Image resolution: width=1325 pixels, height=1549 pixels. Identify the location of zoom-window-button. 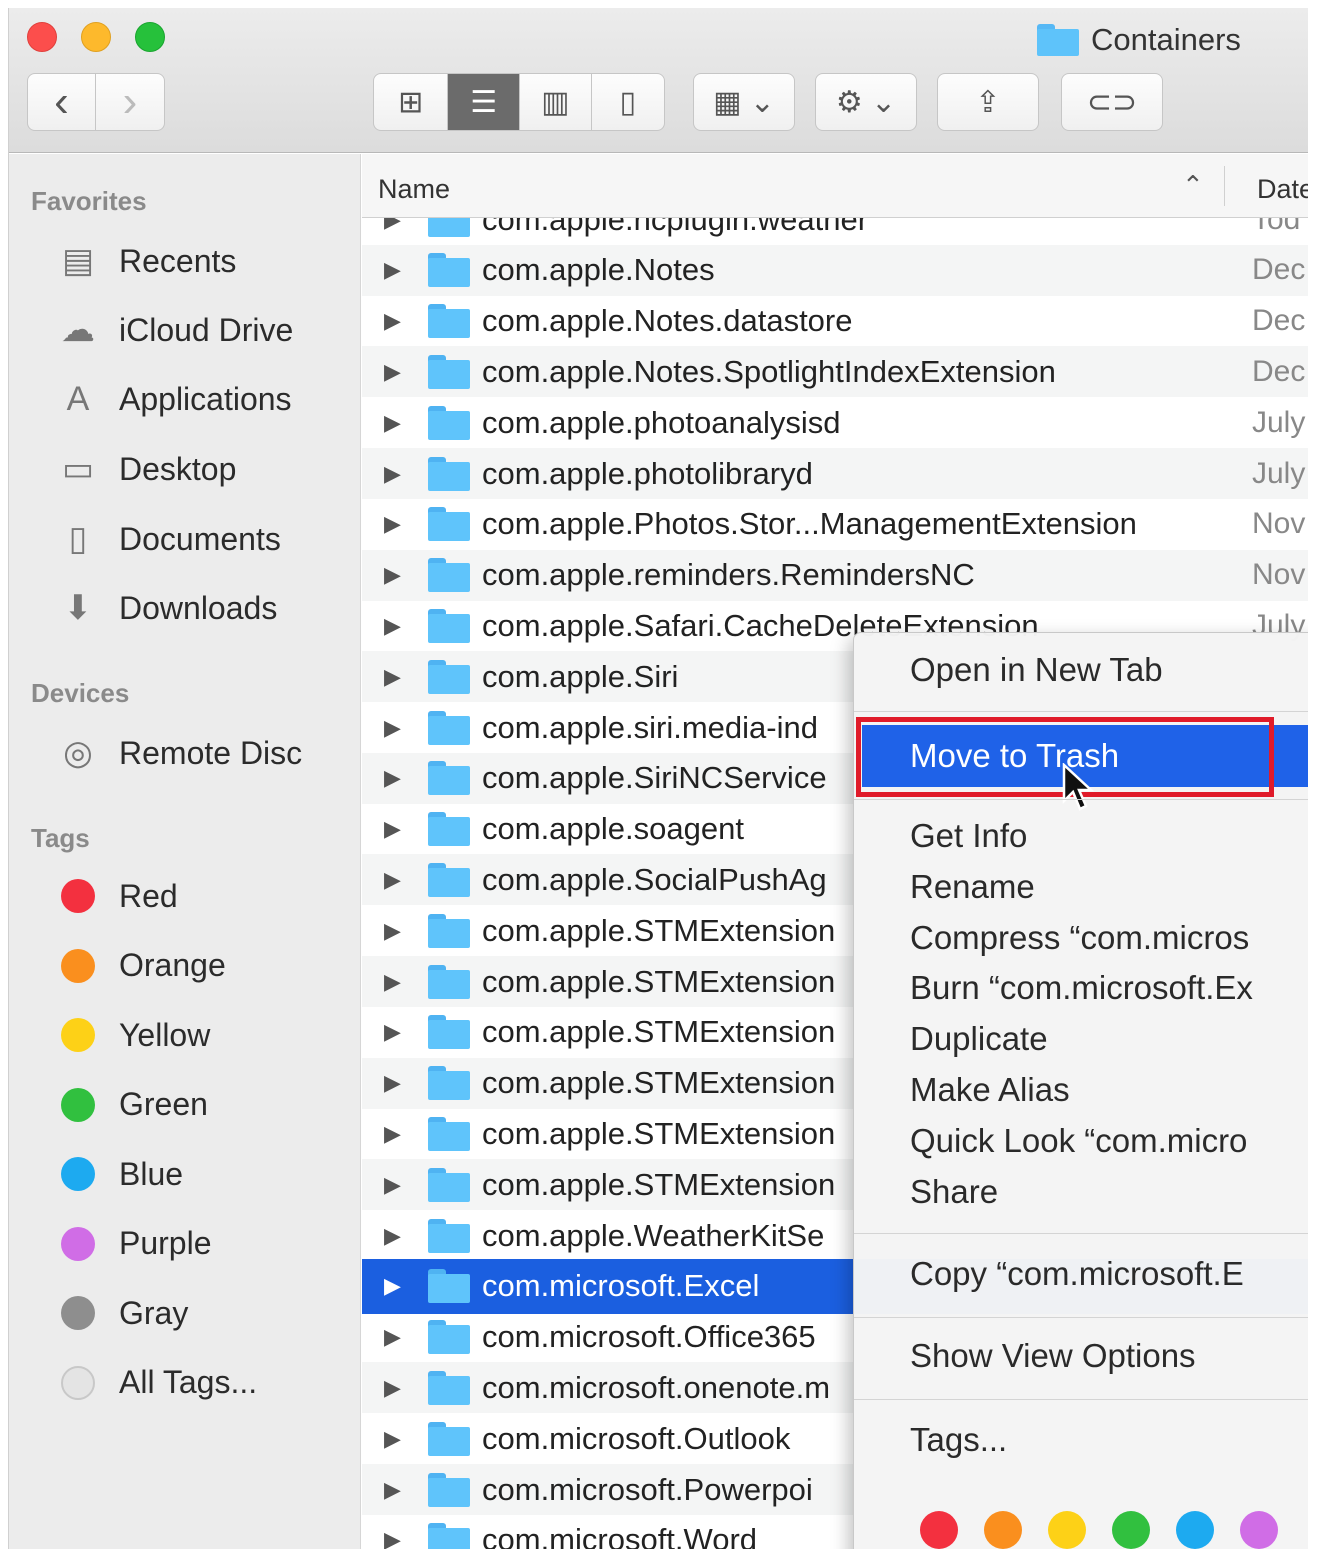
(150, 37).